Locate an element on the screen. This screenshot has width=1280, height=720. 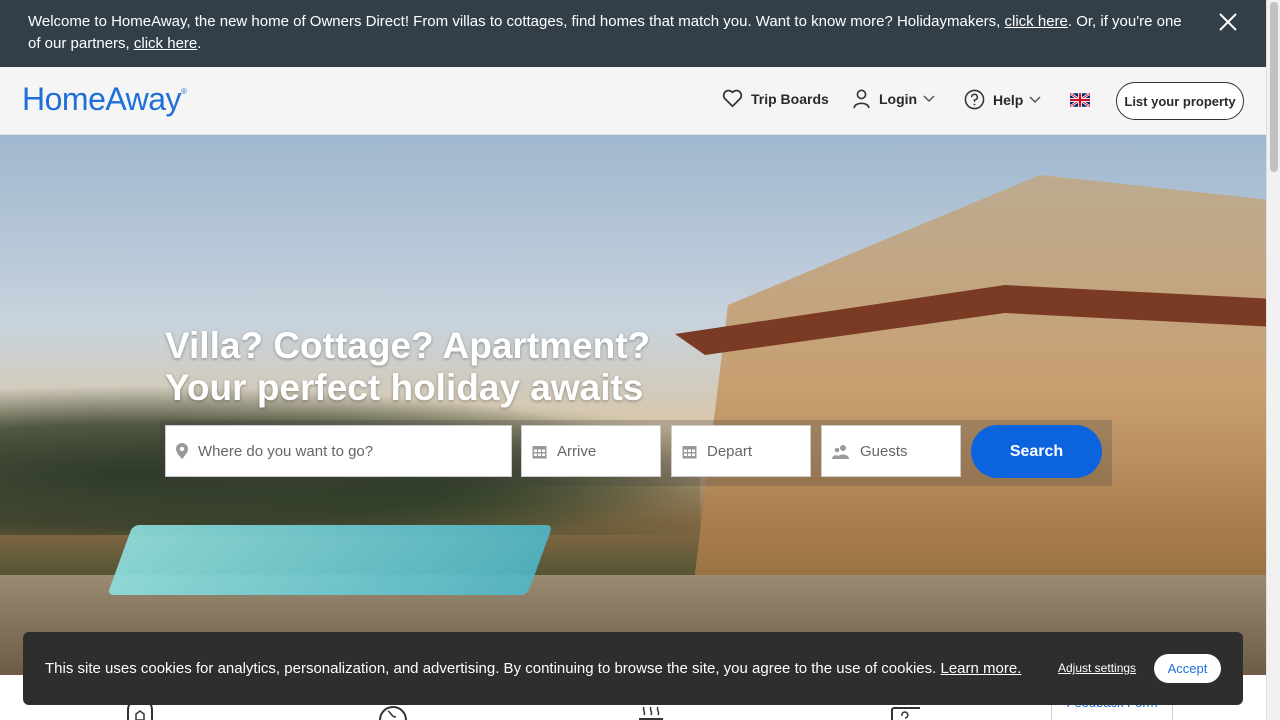
homeaway-logo: HomeAway® is located at coordinates (104, 99).